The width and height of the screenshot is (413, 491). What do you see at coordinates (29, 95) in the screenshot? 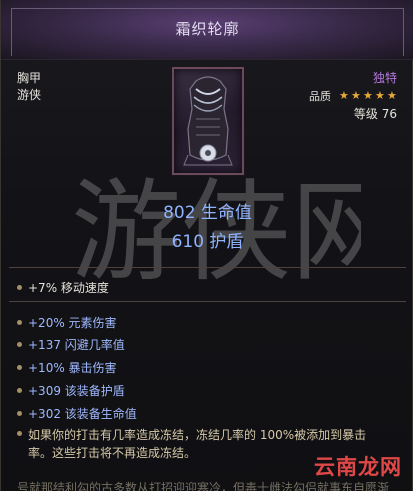
I see `item-class: 游侠` at bounding box center [29, 95].